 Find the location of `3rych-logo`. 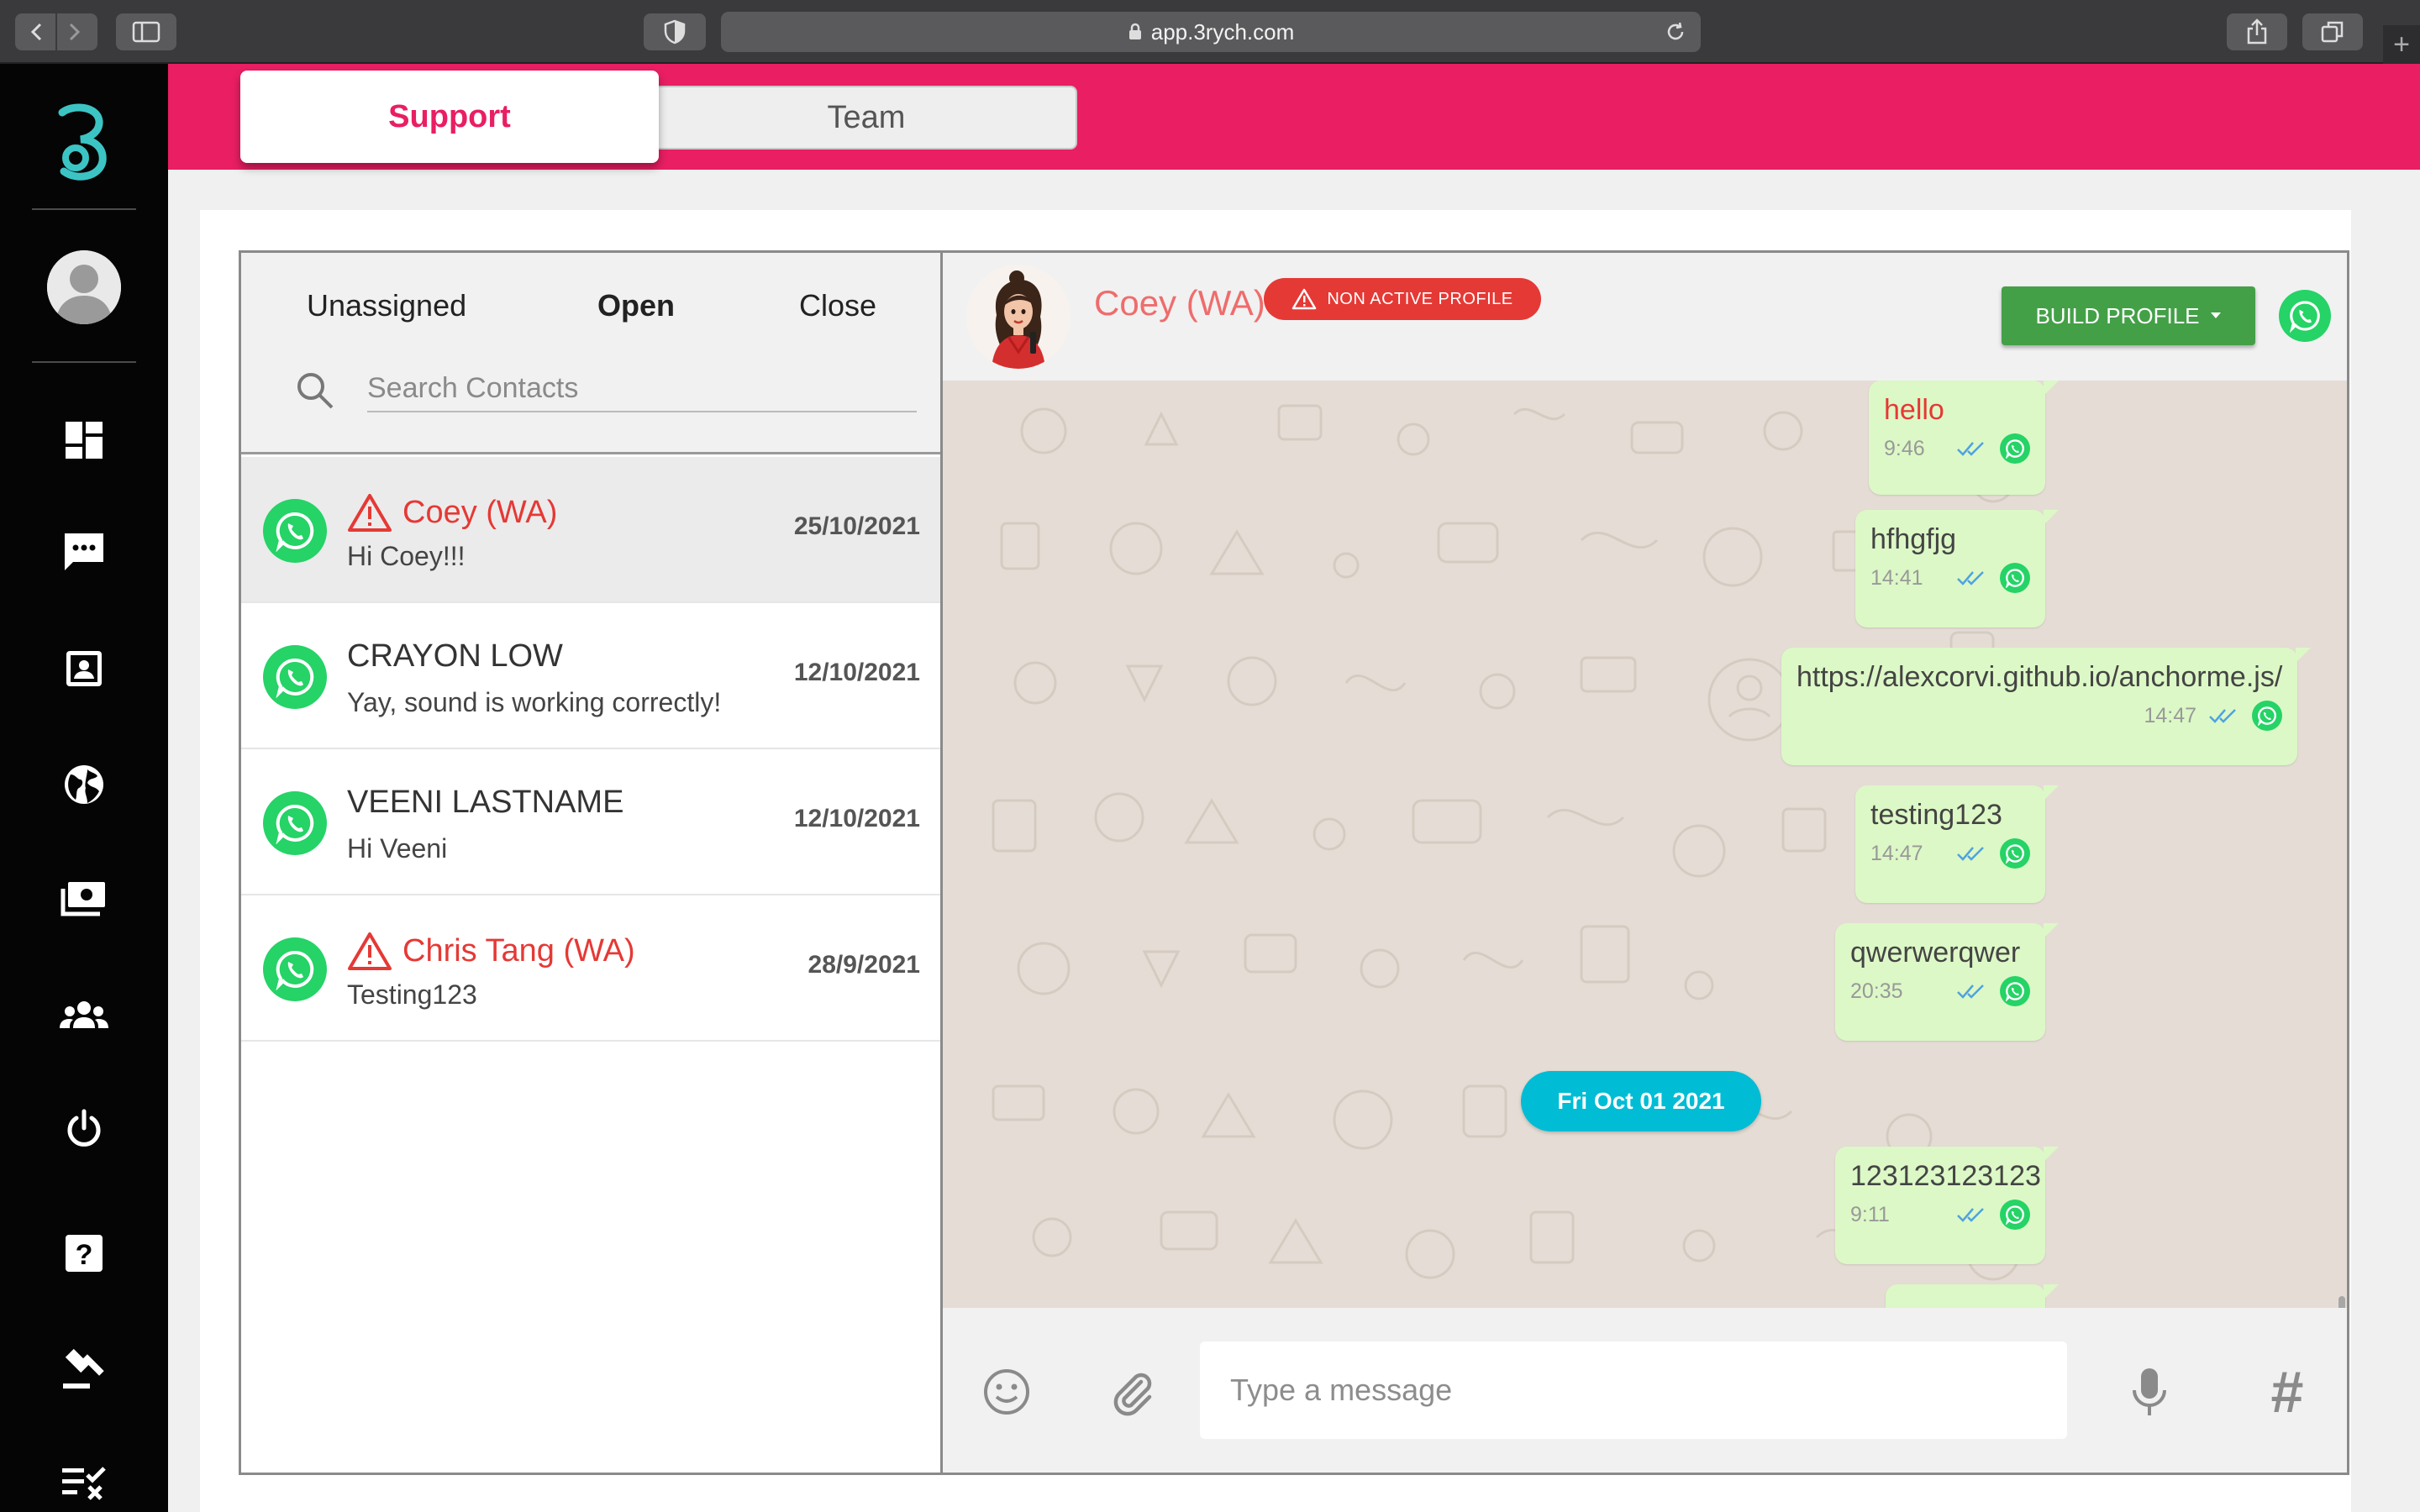

3rych-logo is located at coordinates (83, 143).